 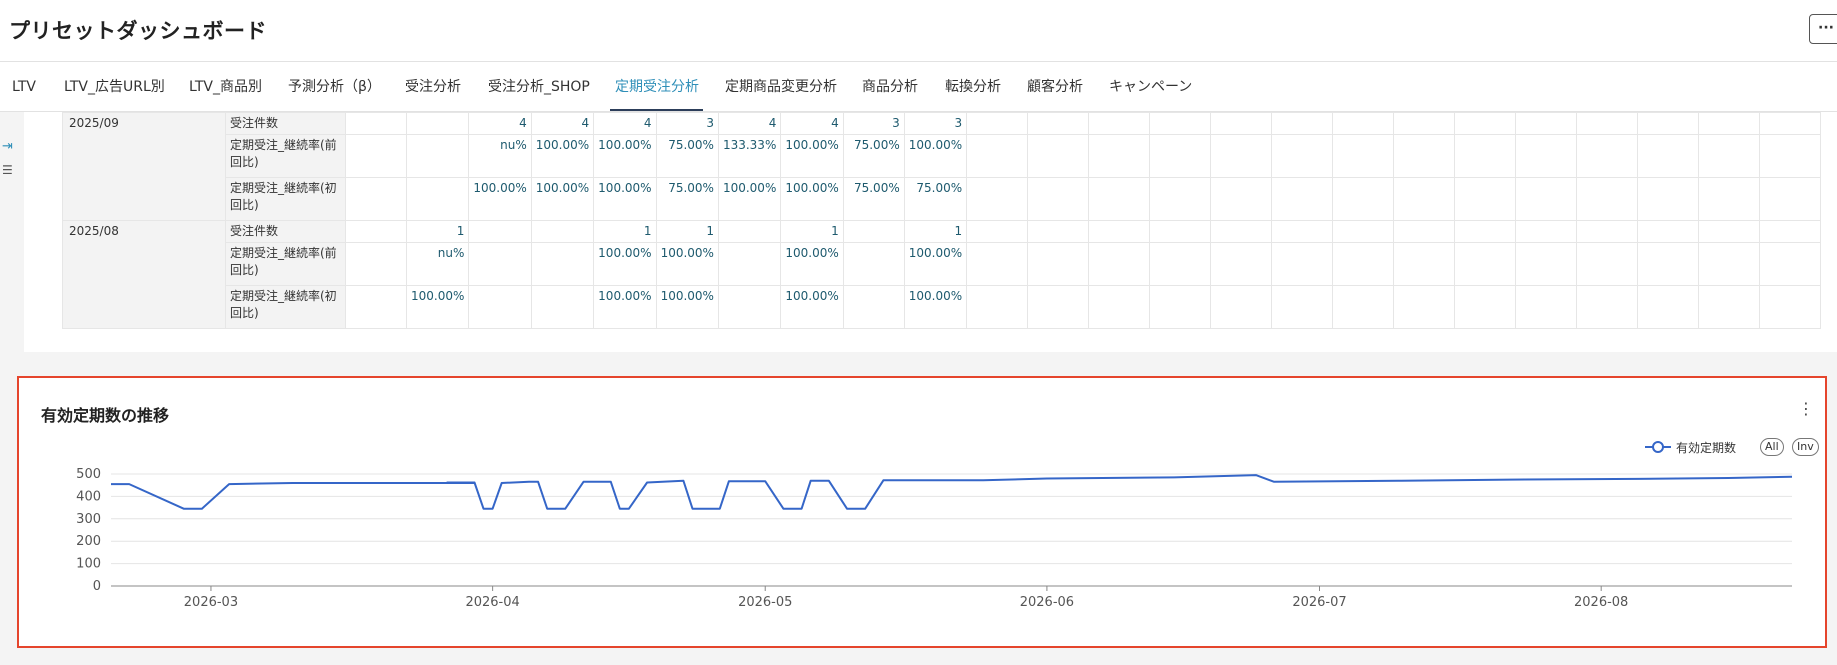 I want to click on y-tick-label: 0, so click(x=97, y=586).